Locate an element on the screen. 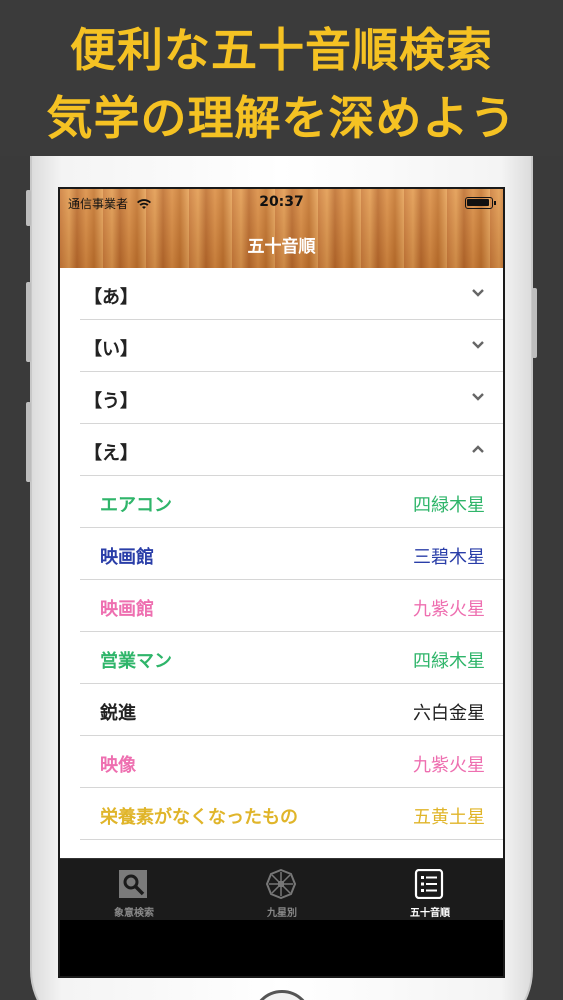 Image resolution: width=563 pixels, height=1000 pixels. tab-label: 象意検索 is located at coordinates (134, 913).